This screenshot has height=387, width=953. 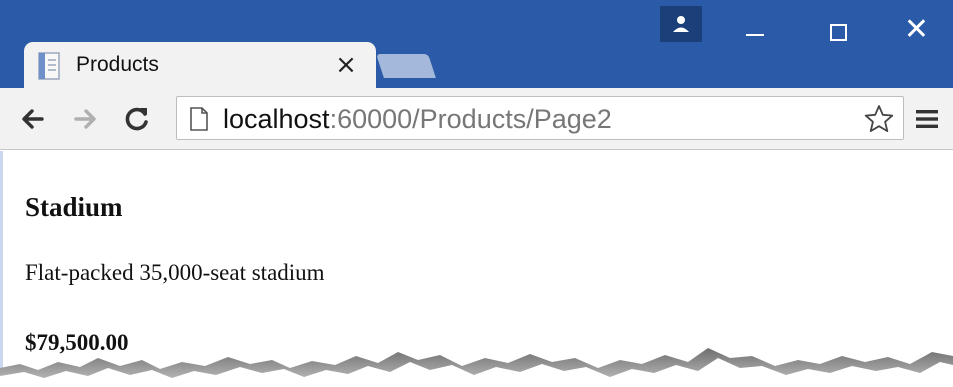 I want to click on window-close-icon: ✕, so click(x=916, y=29).